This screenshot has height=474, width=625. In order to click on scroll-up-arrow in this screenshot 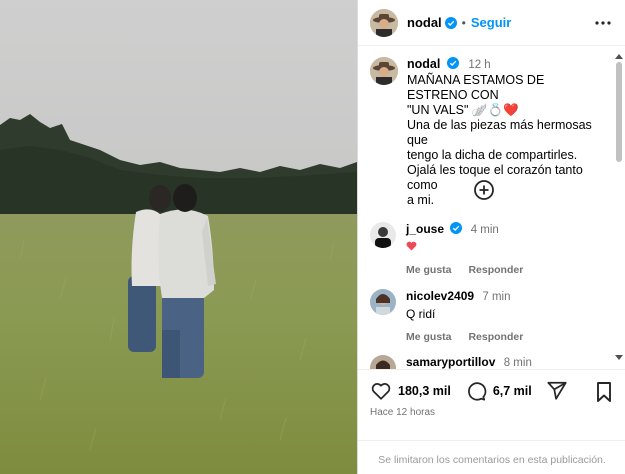, I will do `click(619, 56)`.